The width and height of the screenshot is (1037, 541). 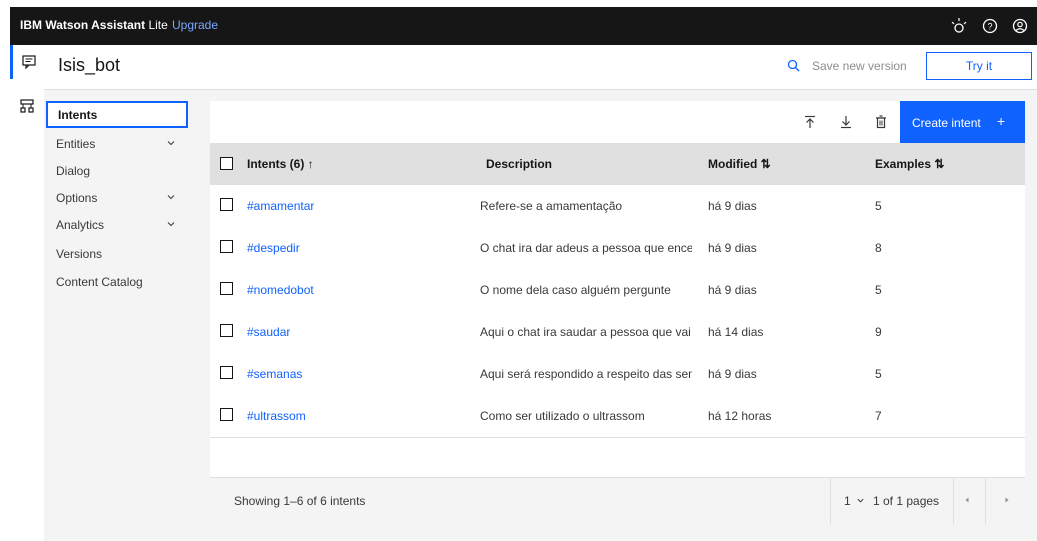 I want to click on intent-description: Refere-se a amamentação, so click(x=551, y=206).